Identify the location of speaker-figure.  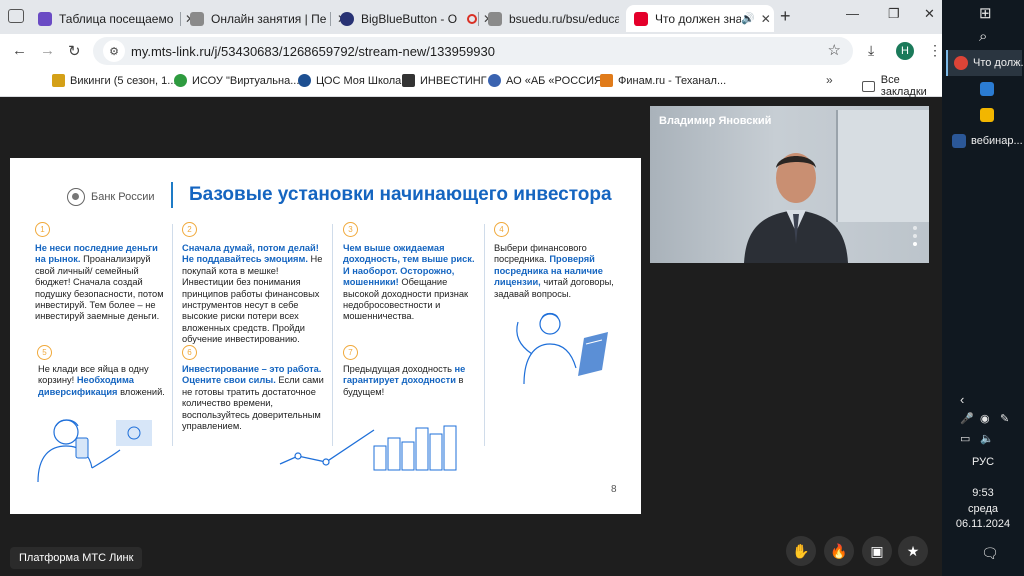
(796, 208).